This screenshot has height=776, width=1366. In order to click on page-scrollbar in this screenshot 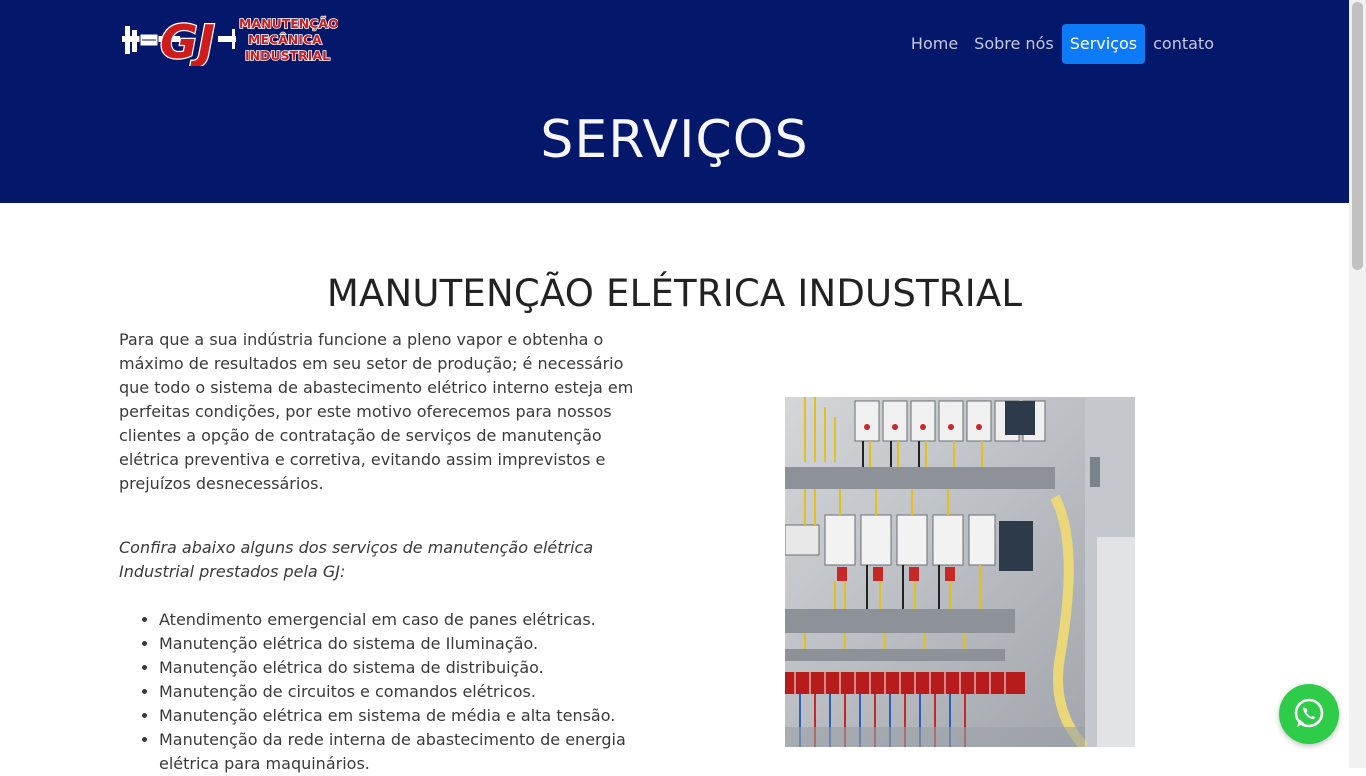, I will do `click(1357, 384)`.